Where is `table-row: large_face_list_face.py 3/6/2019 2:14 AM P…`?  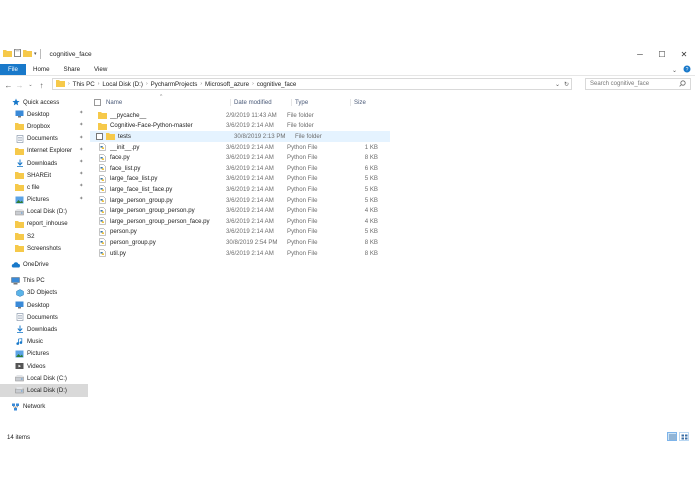
table-row: large_face_list_face.py 3/6/2019 2:14 AM P… is located at coordinates (240, 189).